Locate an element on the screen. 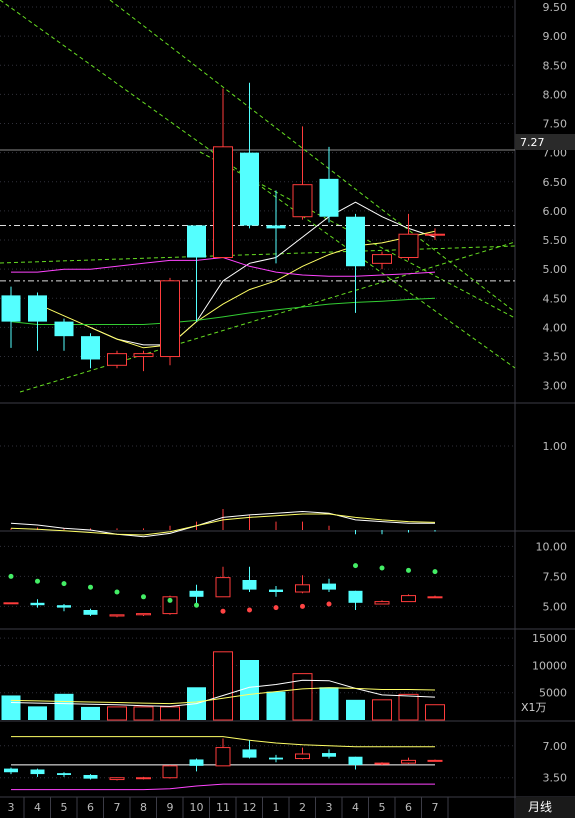  volume-unit-label: X1万 is located at coordinates (534, 707).